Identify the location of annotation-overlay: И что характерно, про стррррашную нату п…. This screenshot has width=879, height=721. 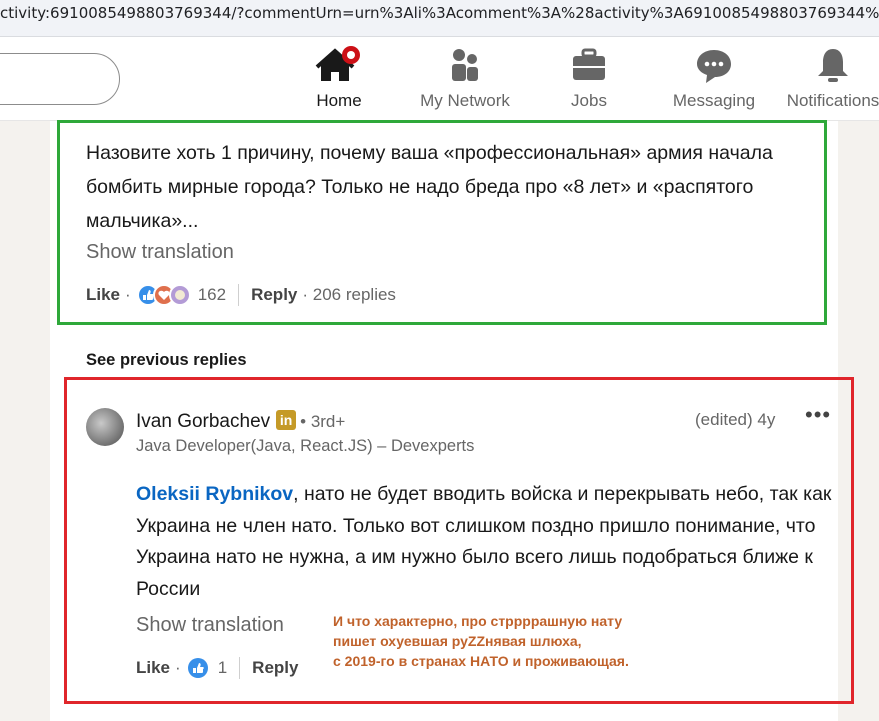
(481, 641).